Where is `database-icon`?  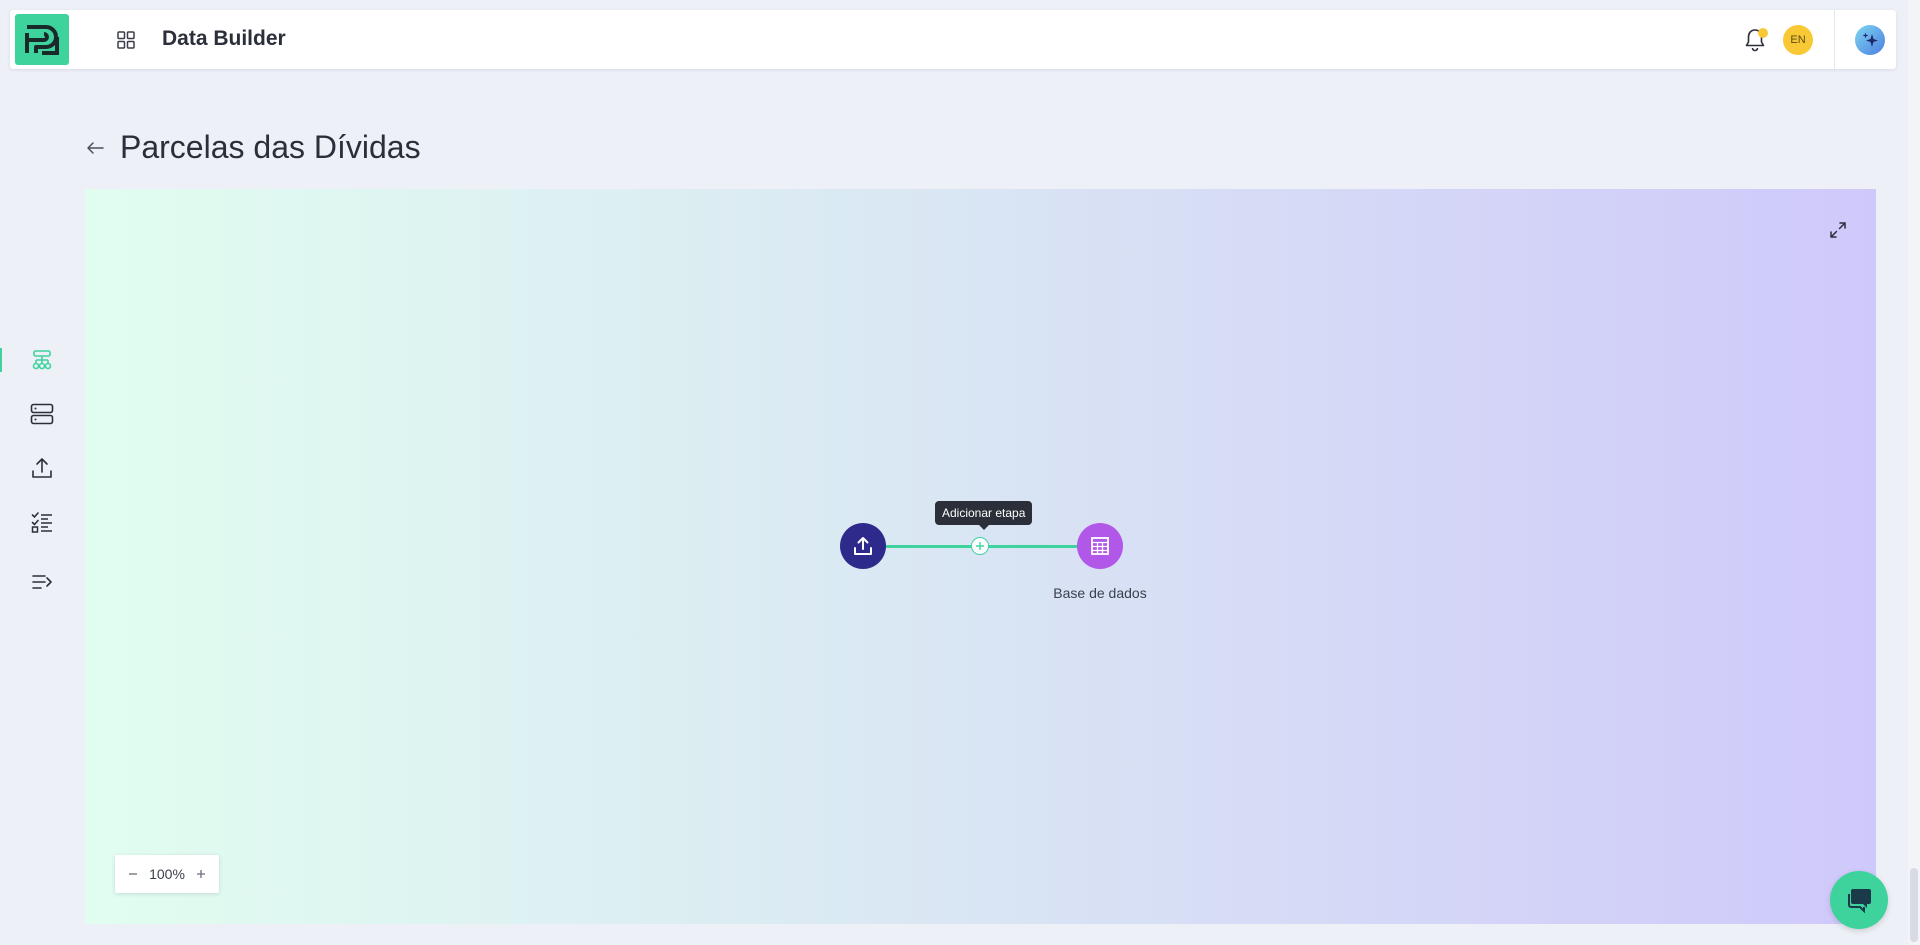 database-icon is located at coordinates (42, 414).